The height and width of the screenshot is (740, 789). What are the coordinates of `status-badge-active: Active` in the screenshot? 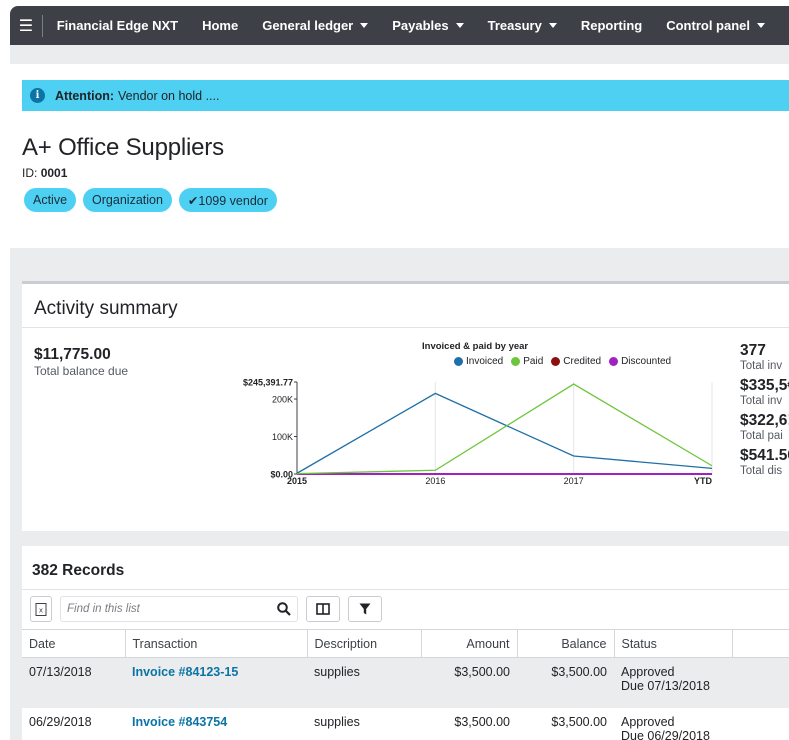 It's located at (50, 200).